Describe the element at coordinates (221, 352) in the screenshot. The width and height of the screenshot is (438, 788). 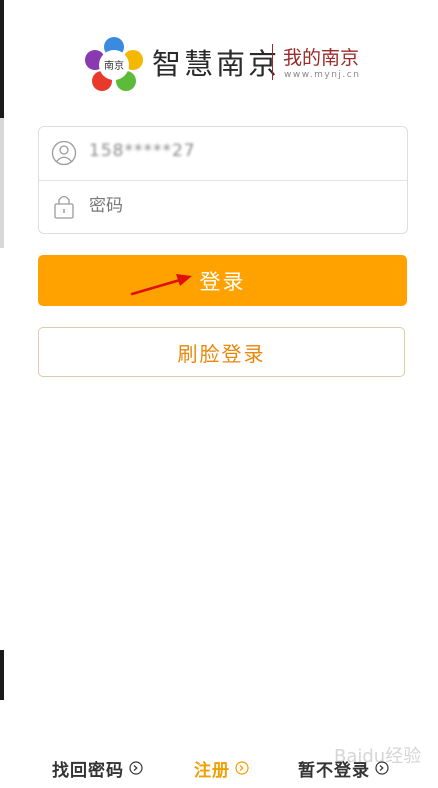
I see `face-login-button: 刷脸登录` at that location.